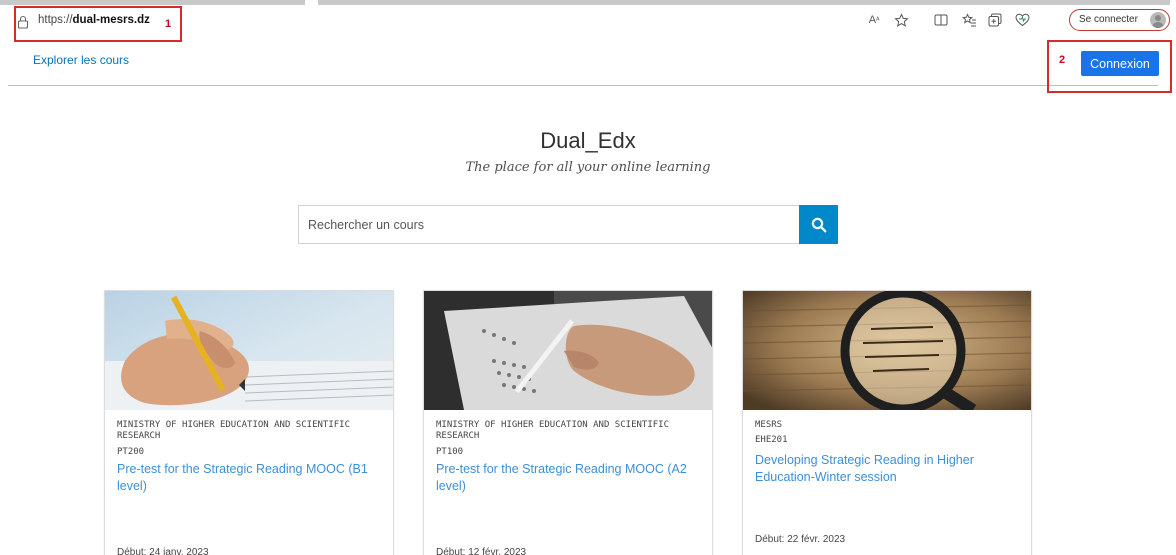 The width and height of the screenshot is (1176, 555). What do you see at coordinates (771, 440) in the screenshot?
I see `course-code: EHE201` at bounding box center [771, 440].